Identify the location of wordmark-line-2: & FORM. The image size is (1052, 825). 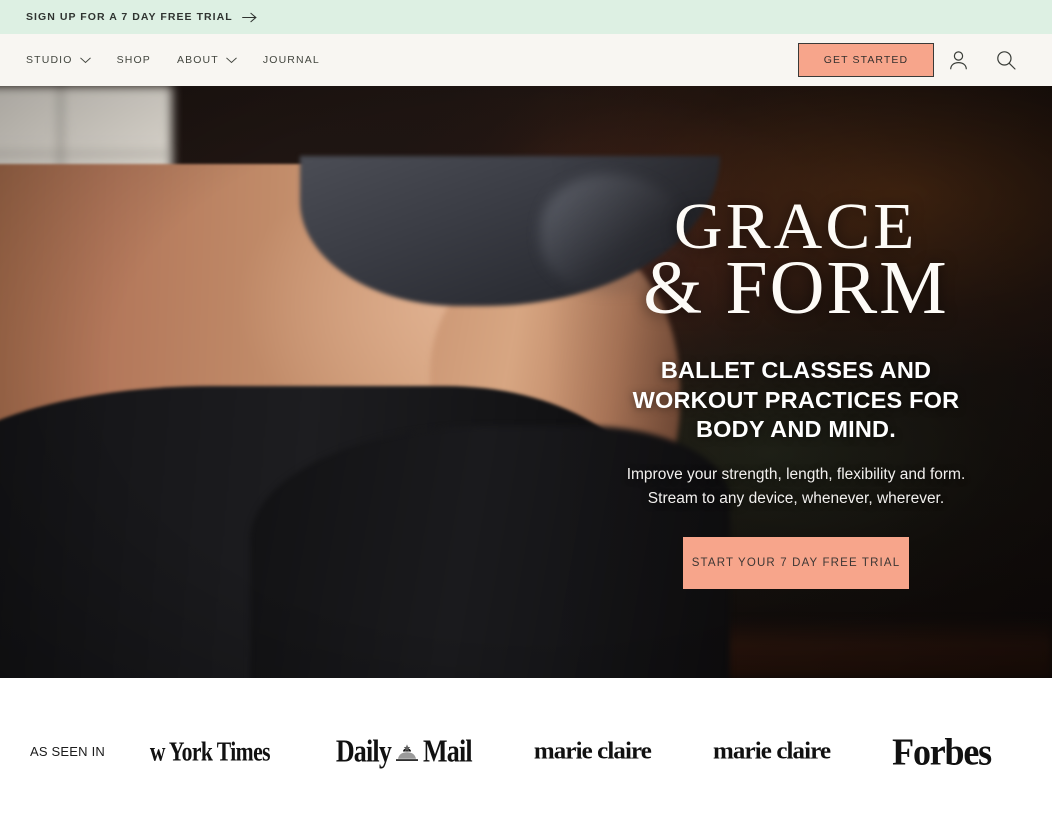
(796, 288).